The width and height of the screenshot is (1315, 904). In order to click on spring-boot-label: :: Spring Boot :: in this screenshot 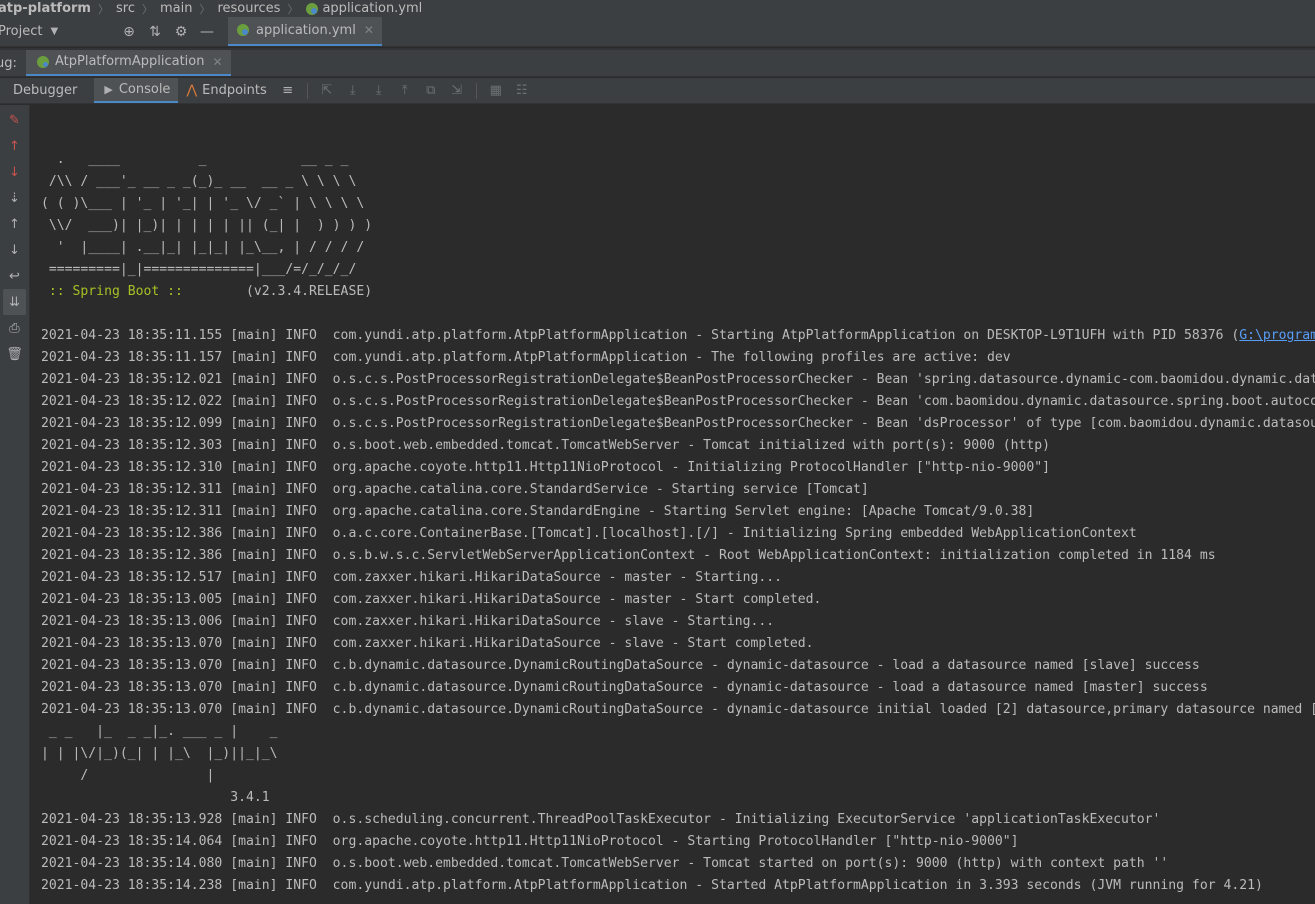, I will do `click(116, 291)`.